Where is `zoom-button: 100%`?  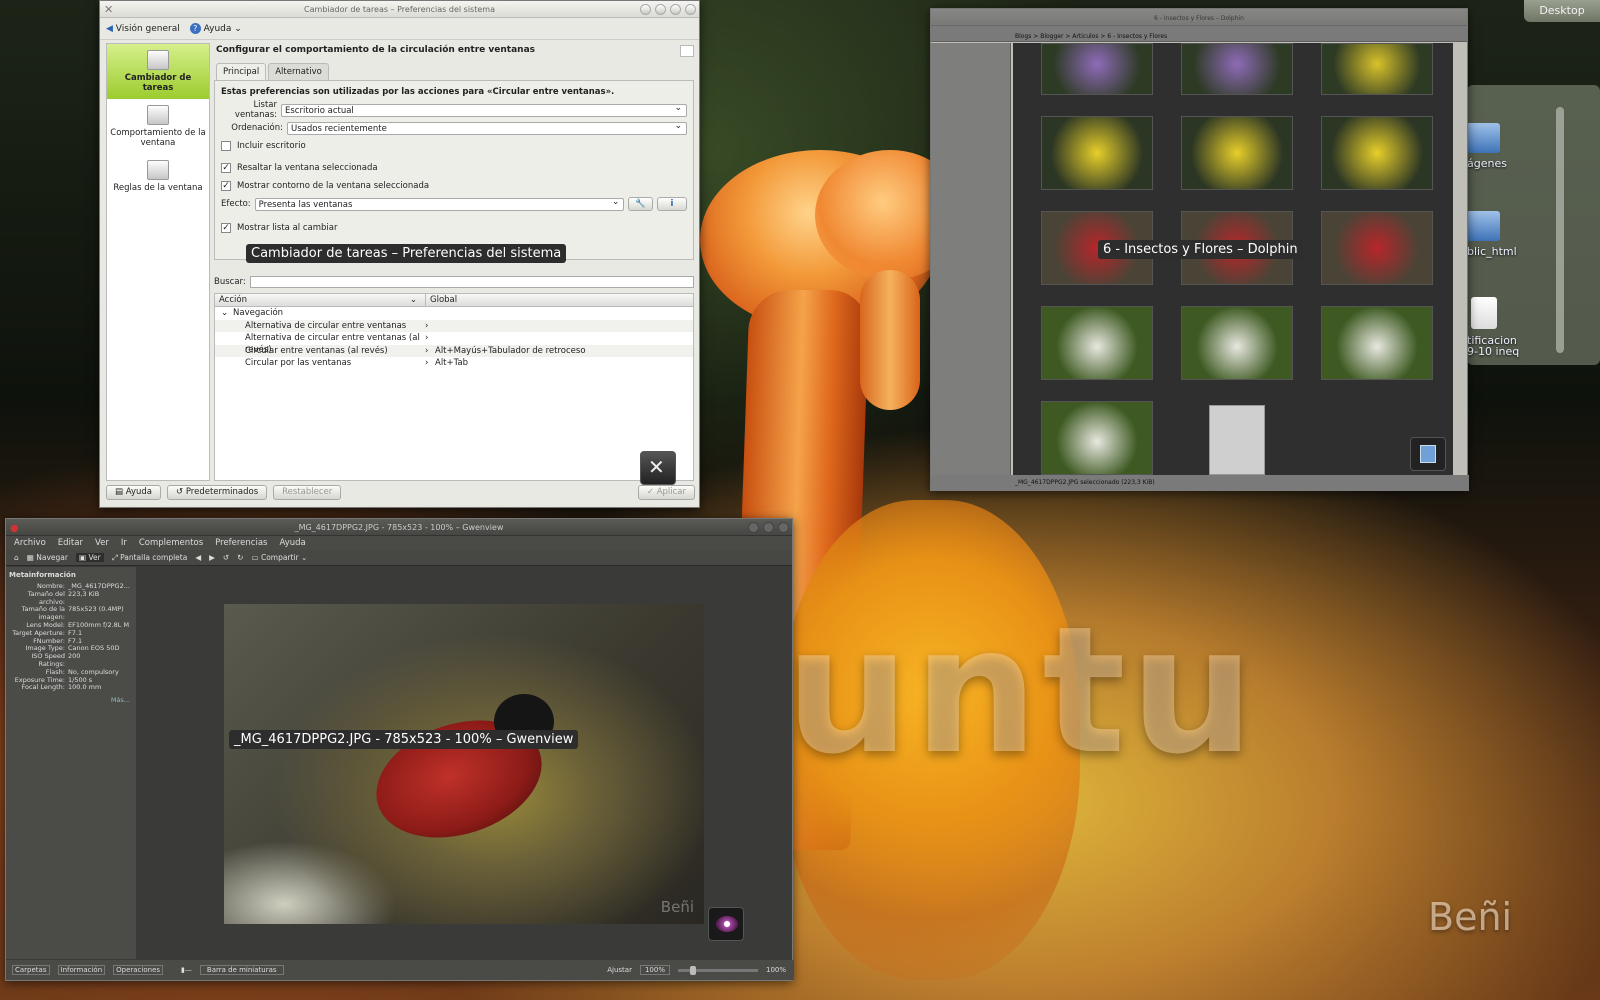 zoom-button: 100% is located at coordinates (654, 970).